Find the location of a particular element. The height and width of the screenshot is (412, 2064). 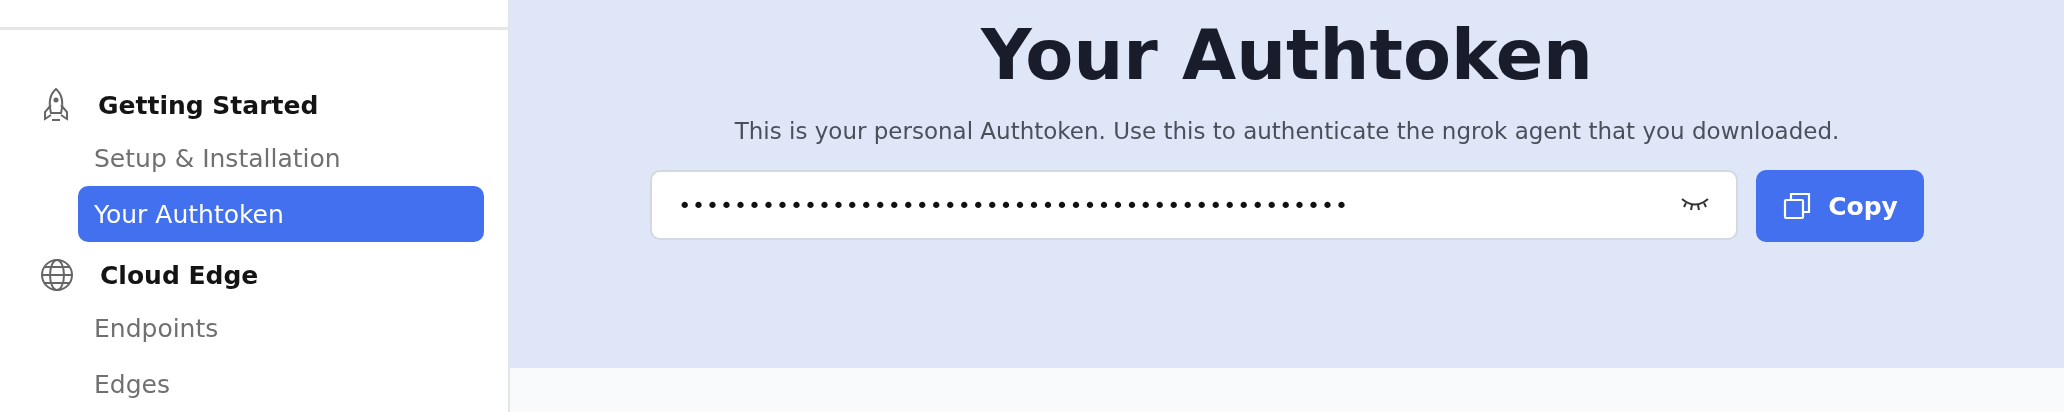

sidebar-item: Edges is located at coordinates (281, 384).